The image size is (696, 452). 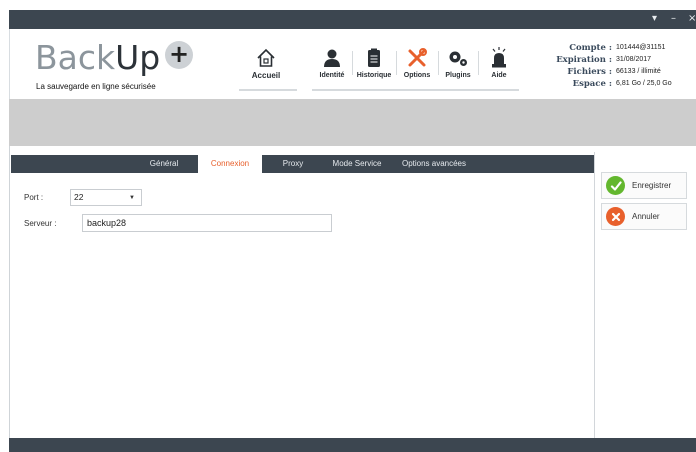 What do you see at coordinates (417, 58) in the screenshot?
I see `tools-icon` at bounding box center [417, 58].